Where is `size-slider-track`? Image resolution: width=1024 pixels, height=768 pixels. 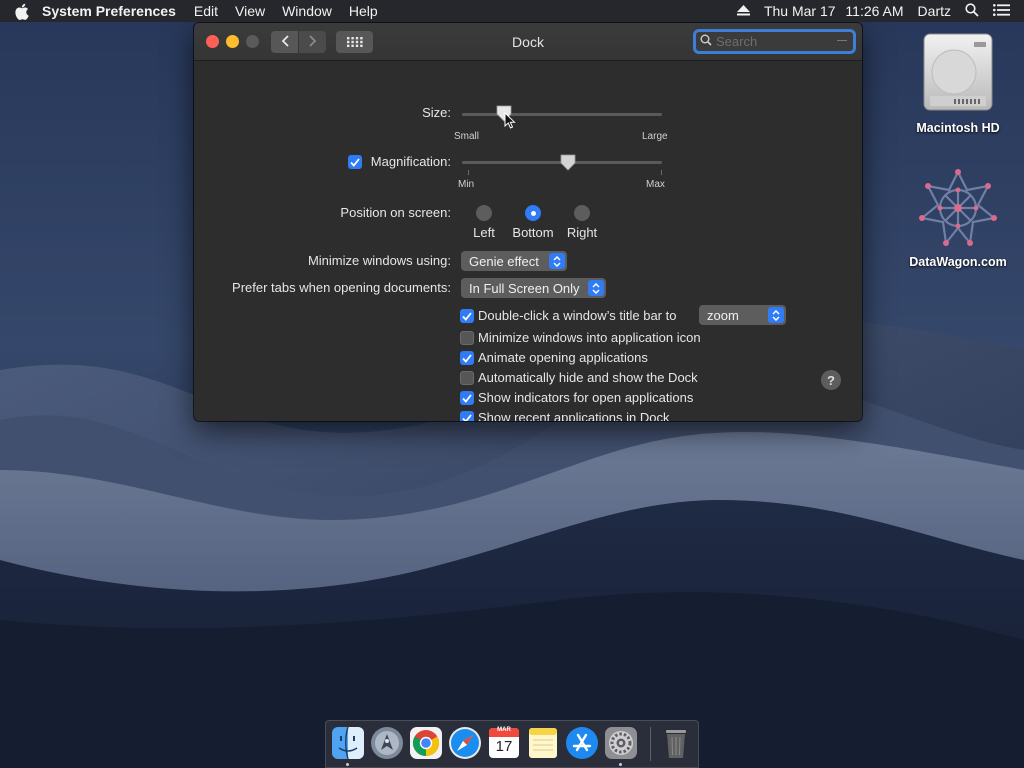
size-slider-track is located at coordinates (562, 114).